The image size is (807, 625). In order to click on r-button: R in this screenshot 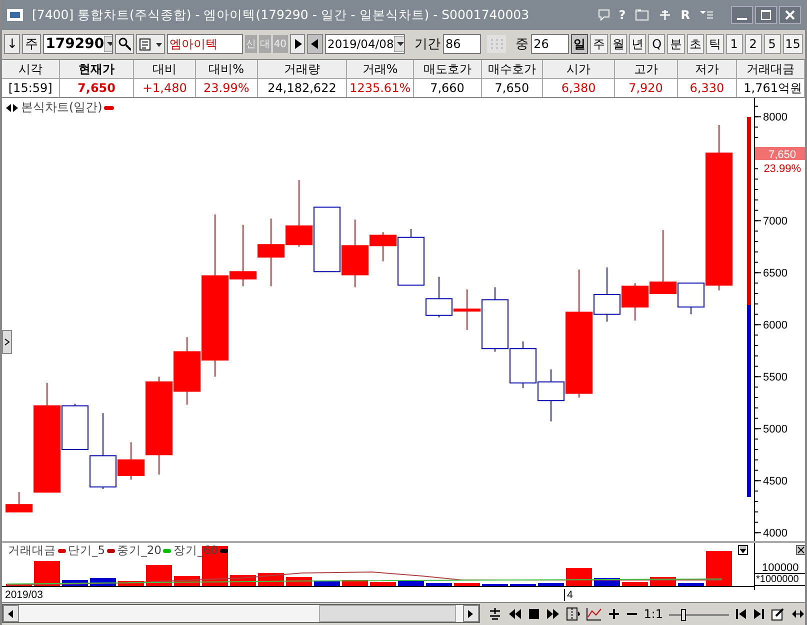, I will do `click(685, 15)`.